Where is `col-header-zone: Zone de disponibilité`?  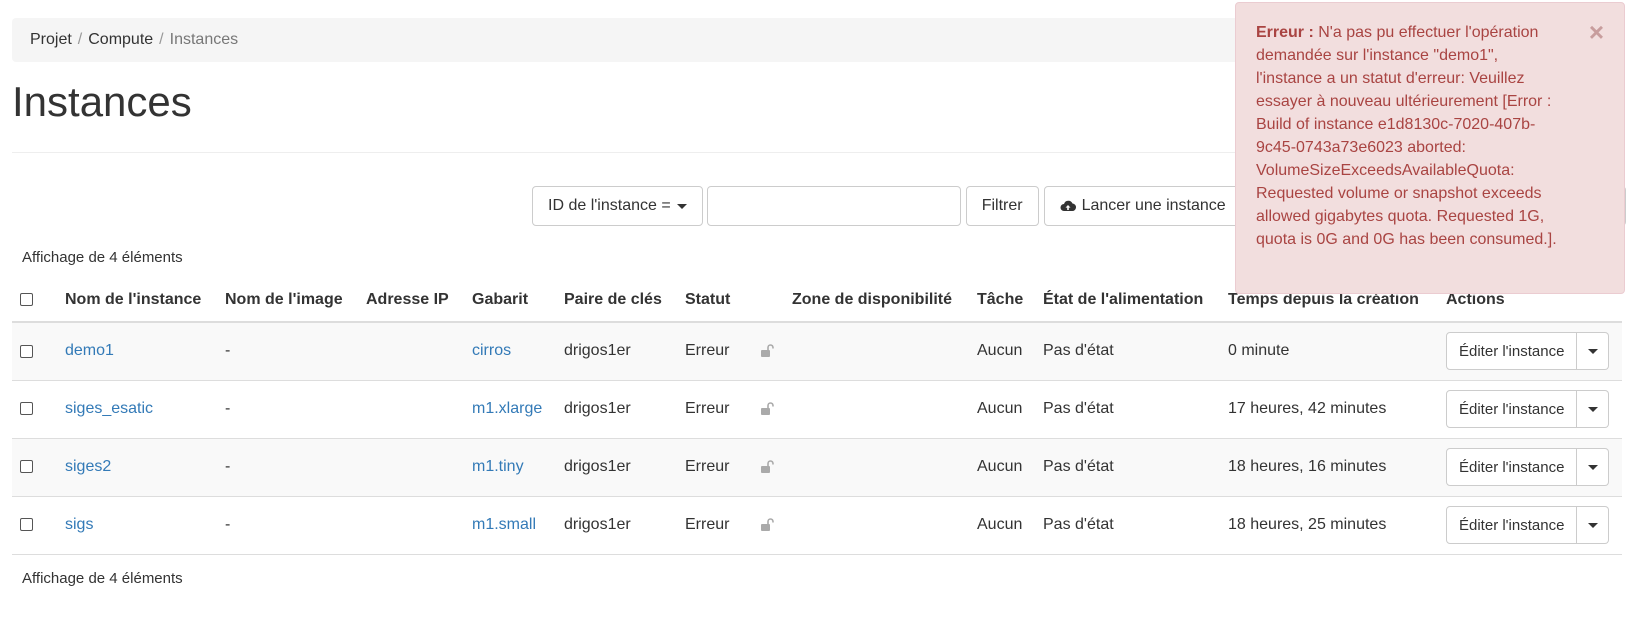
col-header-zone: Zone de disponibilité is located at coordinates (876, 300).